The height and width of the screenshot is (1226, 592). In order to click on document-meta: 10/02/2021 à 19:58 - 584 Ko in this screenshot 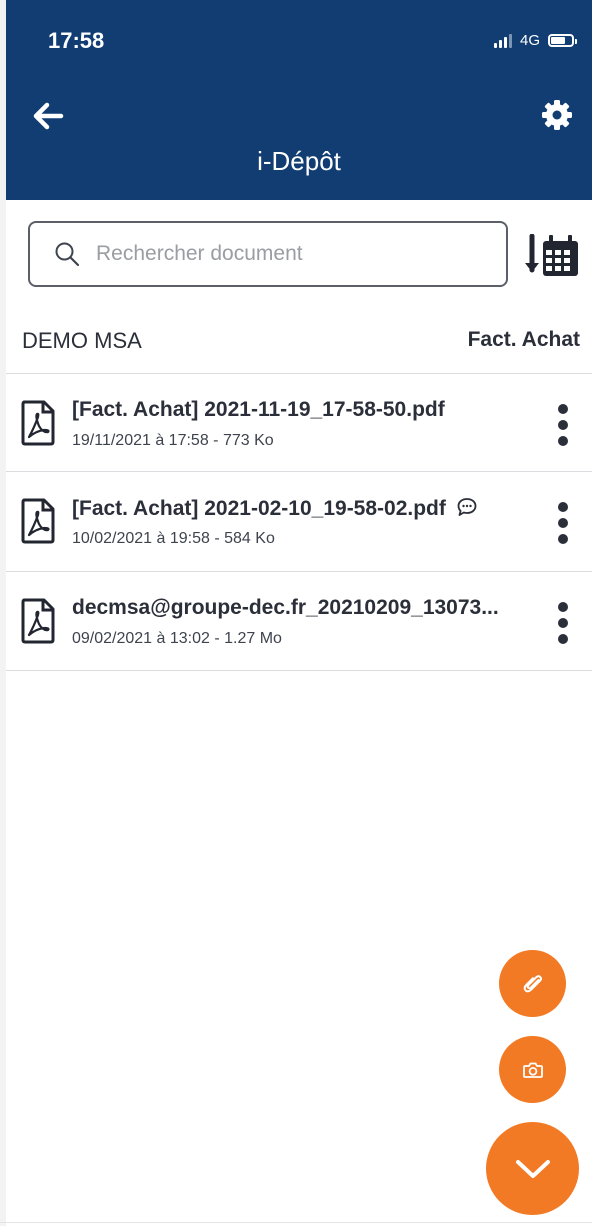, I will do `click(173, 538)`.